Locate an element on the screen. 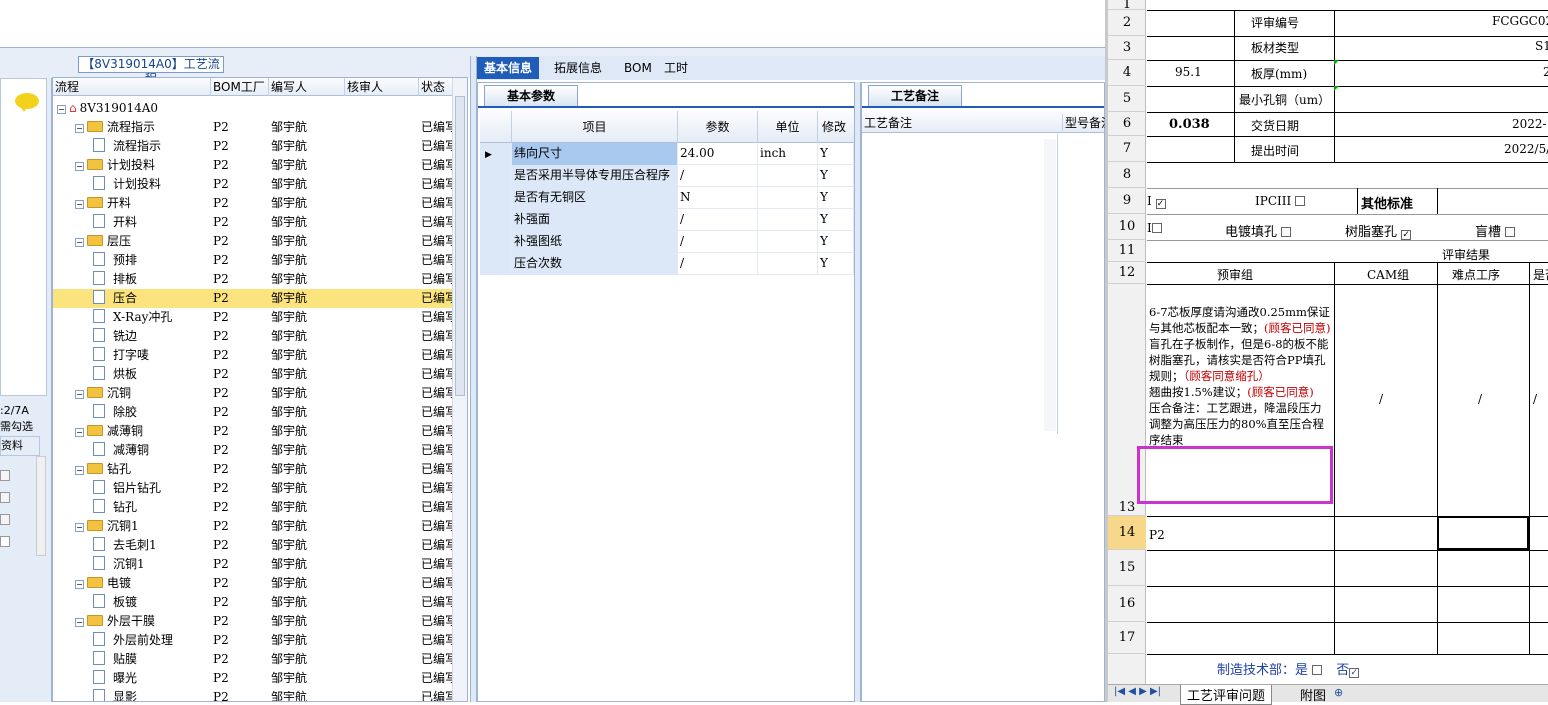 The width and height of the screenshot is (1548, 705). param-row: 补强图纸 / Y is located at coordinates (667, 242).